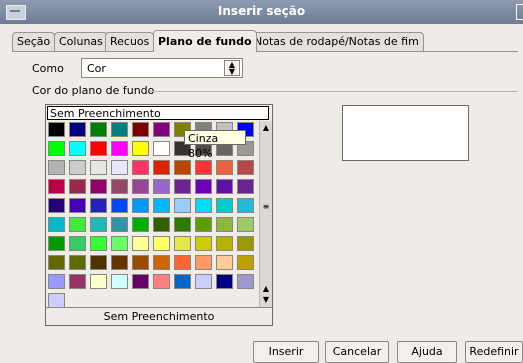 This screenshot has height=363, width=523. Describe the element at coordinates (519, 12) in the screenshot. I see `close-icon` at that location.